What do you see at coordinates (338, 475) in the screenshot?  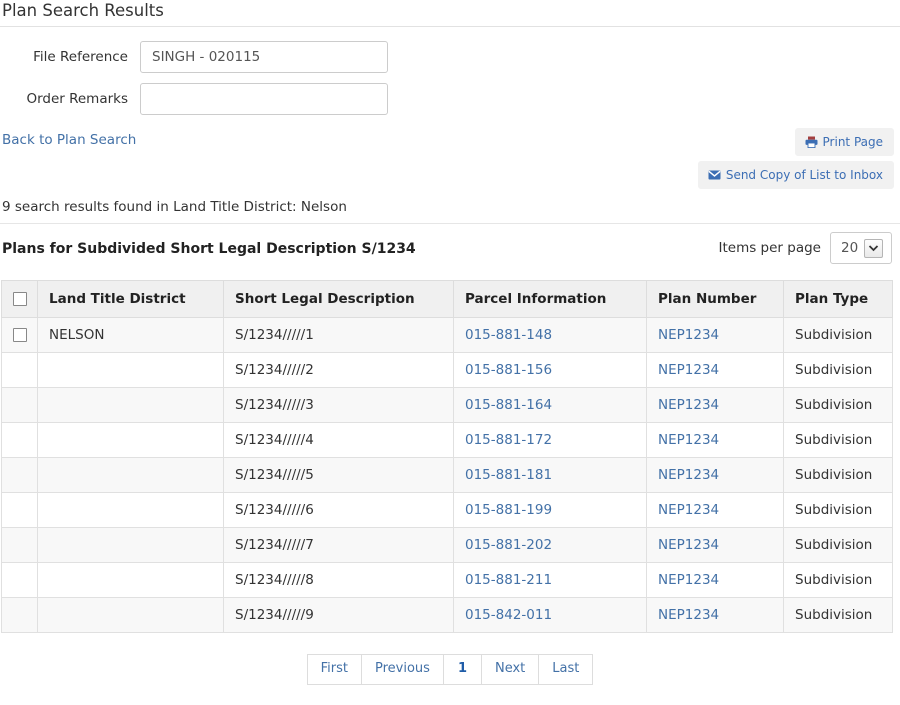 I see `cell-short-legal-description: S/1234/////5` at bounding box center [338, 475].